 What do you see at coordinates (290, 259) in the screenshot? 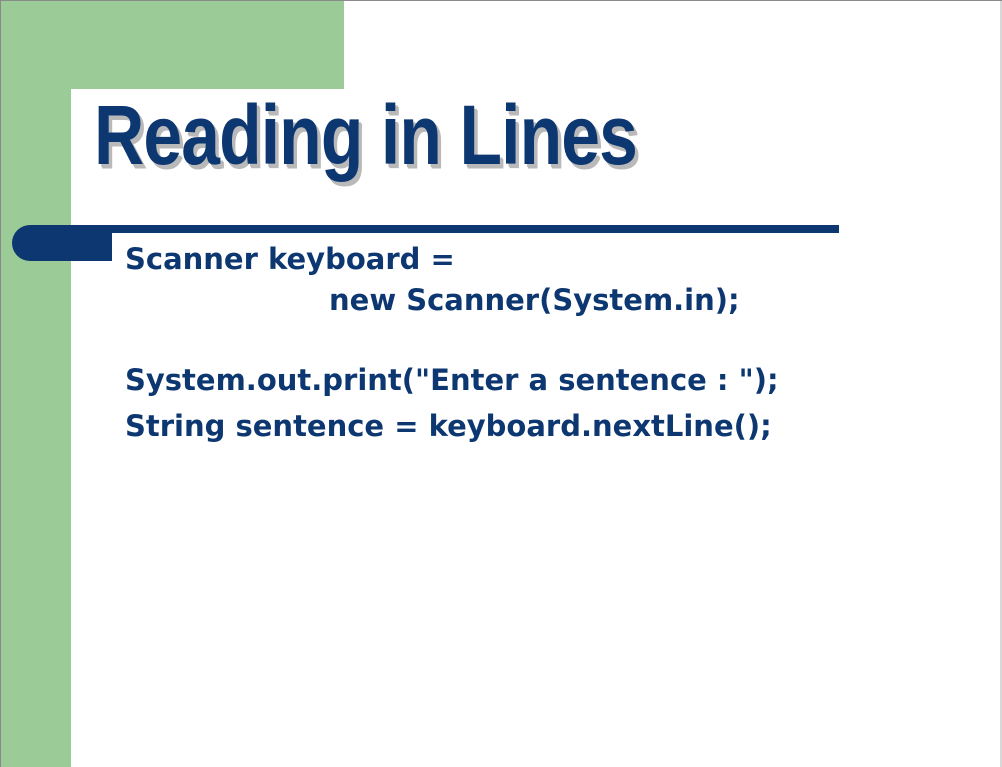
I see `code-line-1: Scanner keyboard =` at bounding box center [290, 259].